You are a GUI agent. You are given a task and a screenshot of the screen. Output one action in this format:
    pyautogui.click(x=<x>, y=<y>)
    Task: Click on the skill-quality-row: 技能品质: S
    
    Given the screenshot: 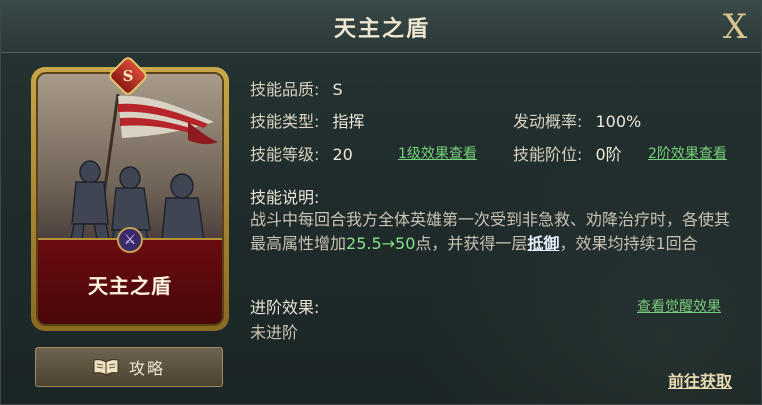 What is the action you would take?
    pyautogui.click(x=296, y=88)
    